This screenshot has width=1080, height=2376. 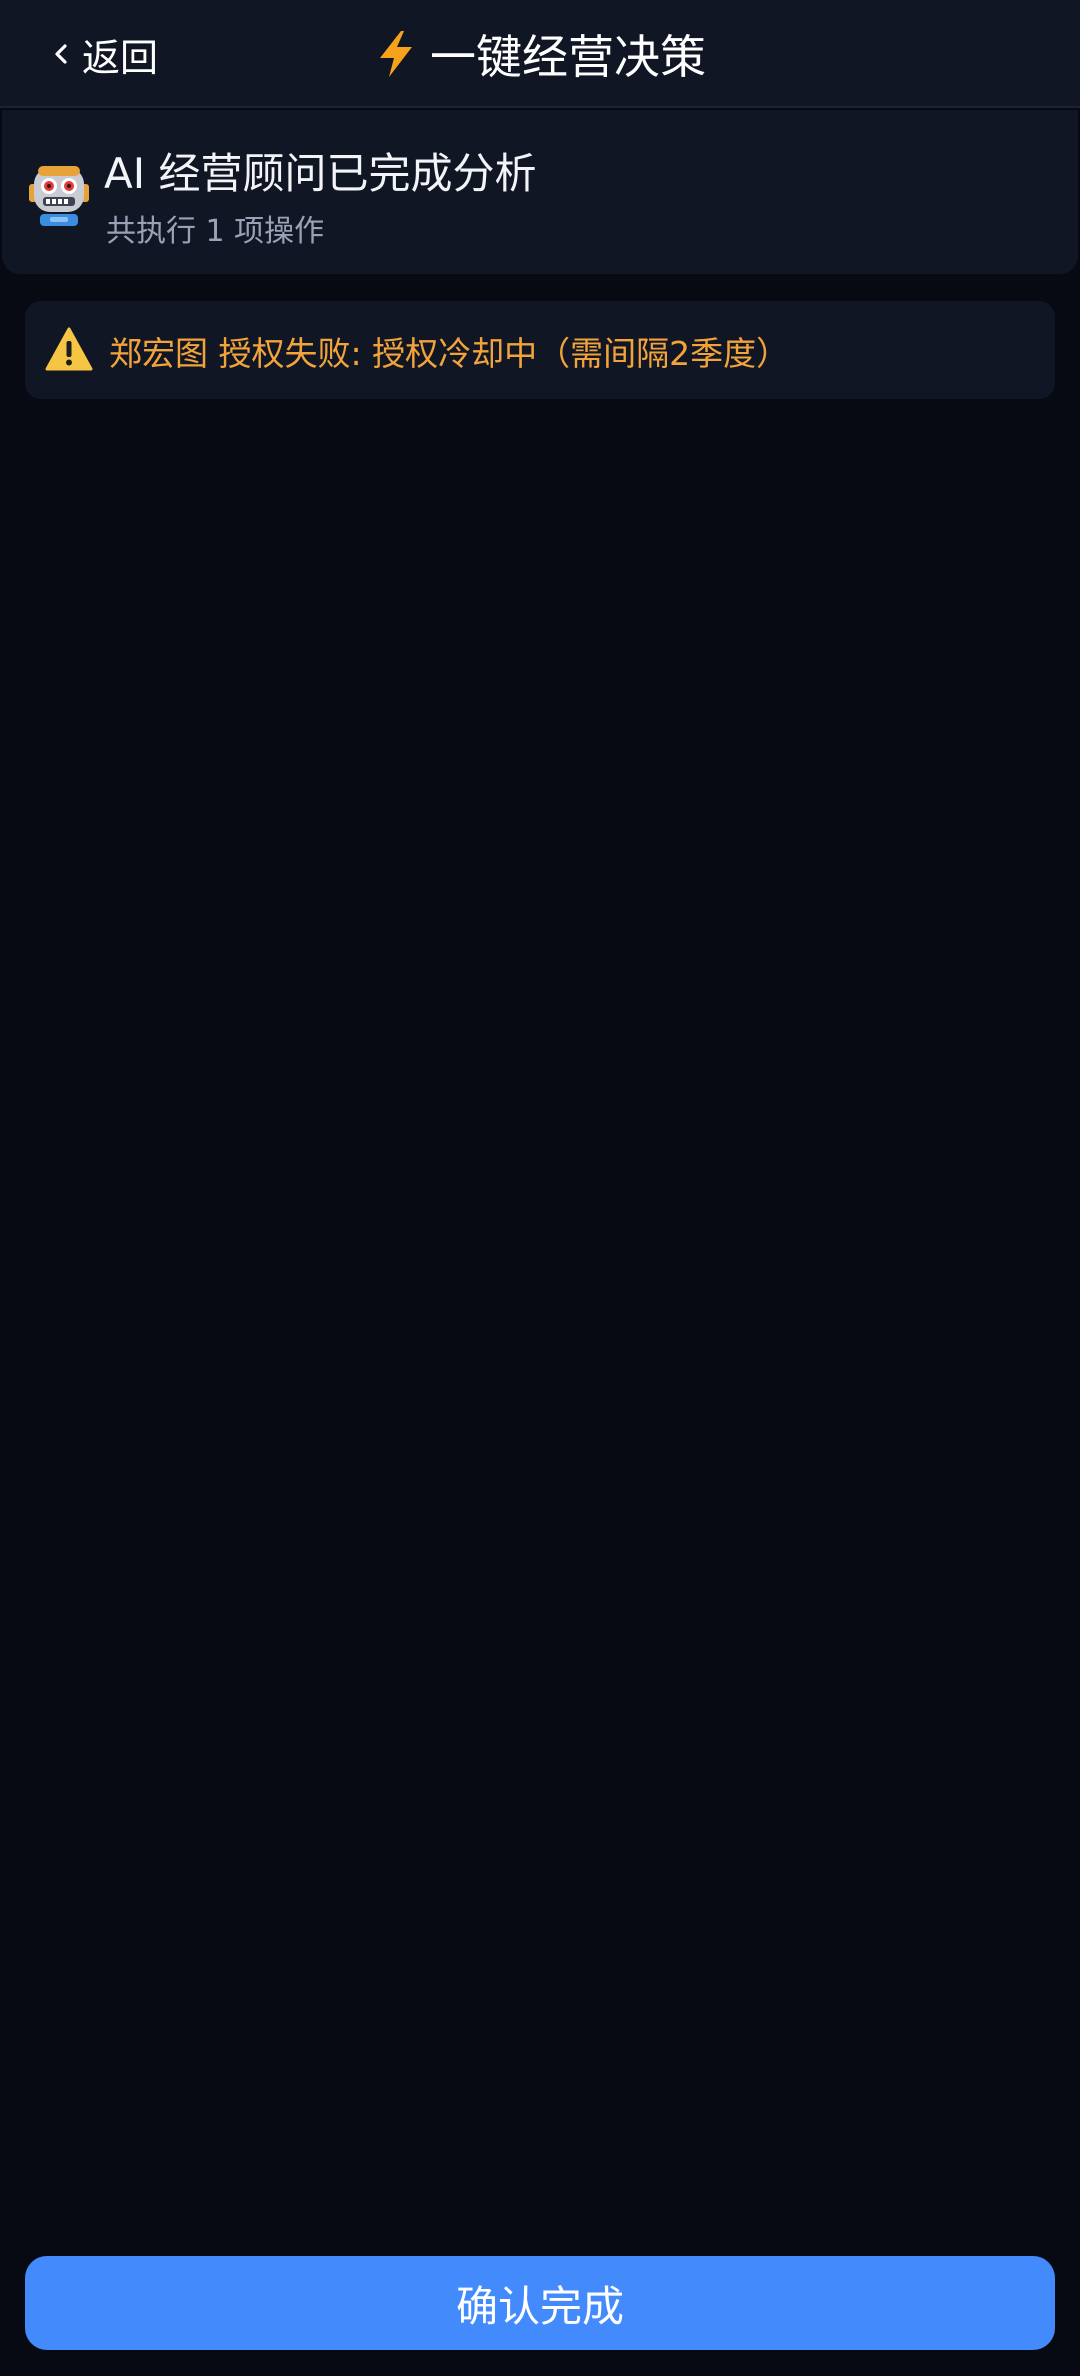 I want to click on result-message: 郑宏图 授权失败: 授权冷却中（需间隔2季度）, so click(x=449, y=353).